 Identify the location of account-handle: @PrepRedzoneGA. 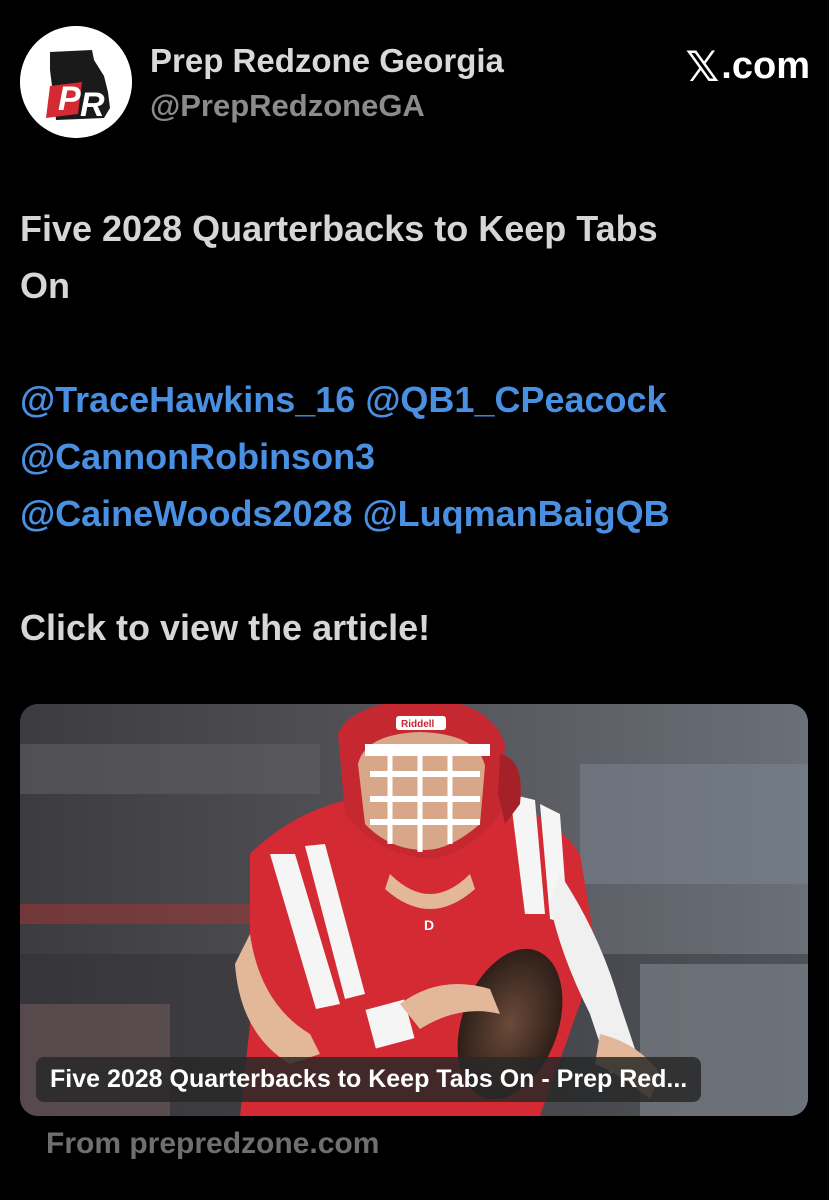
(287, 106).